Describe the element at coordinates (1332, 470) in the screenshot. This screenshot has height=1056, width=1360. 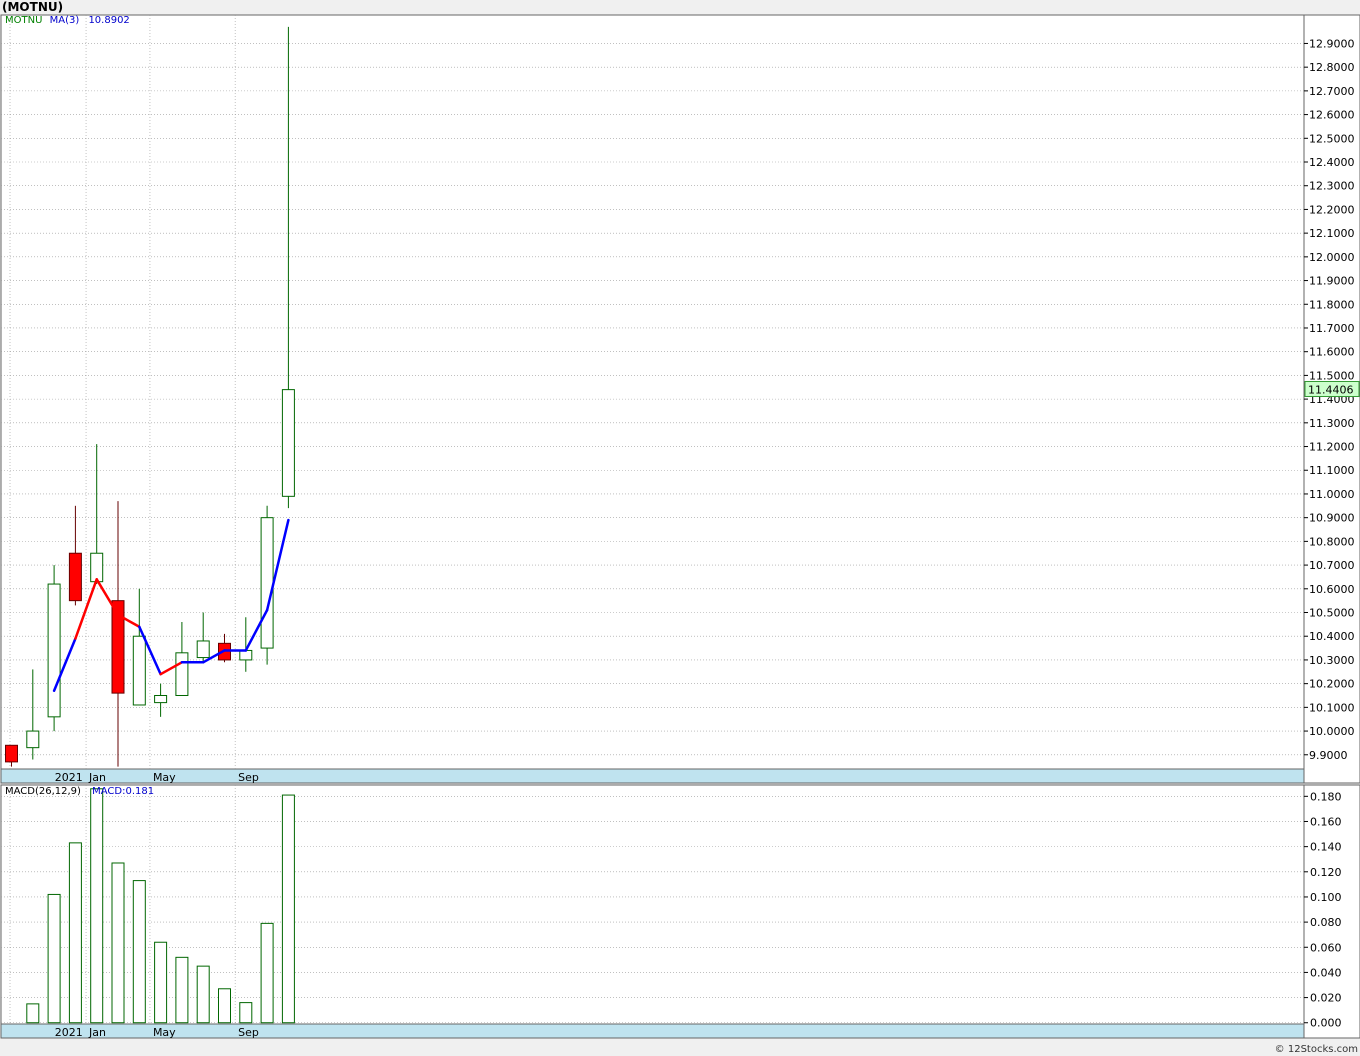
I see `price-tick-label: 11.1000` at that location.